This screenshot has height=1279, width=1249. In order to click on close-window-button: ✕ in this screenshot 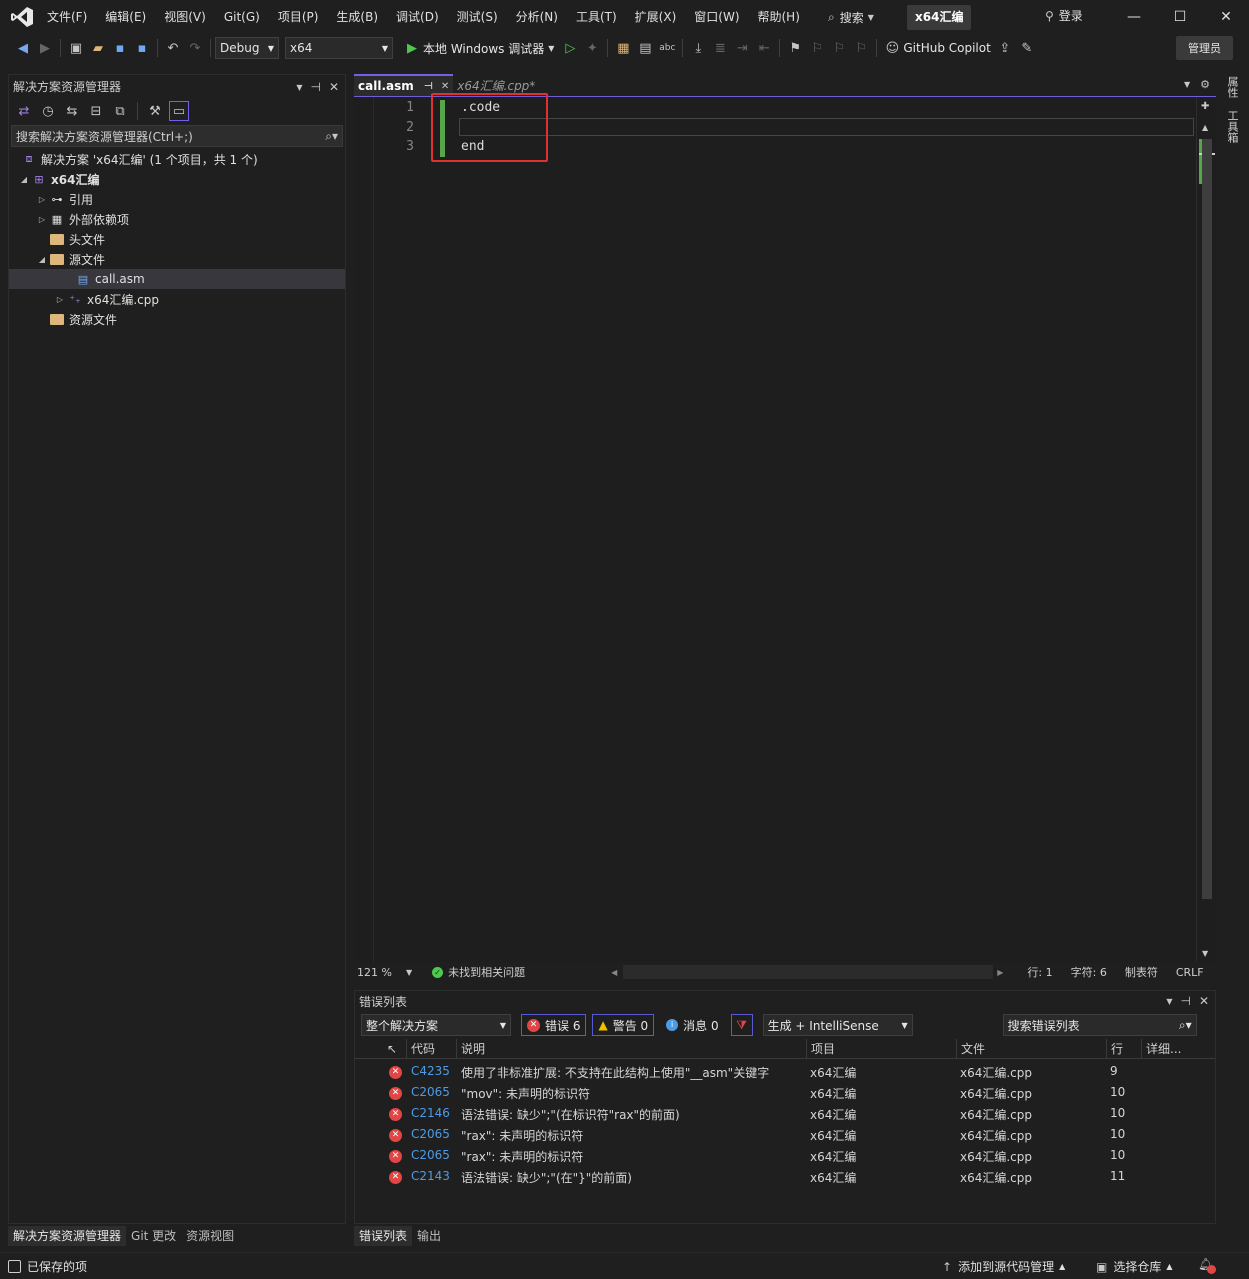, I will do `click(1226, 17)`.